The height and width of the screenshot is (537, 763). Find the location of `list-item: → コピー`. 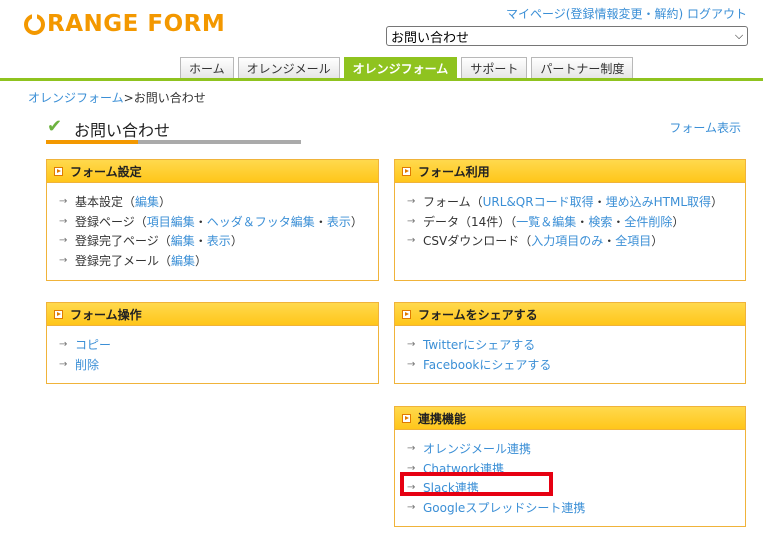

list-item: → コピー is located at coordinates (218, 345).